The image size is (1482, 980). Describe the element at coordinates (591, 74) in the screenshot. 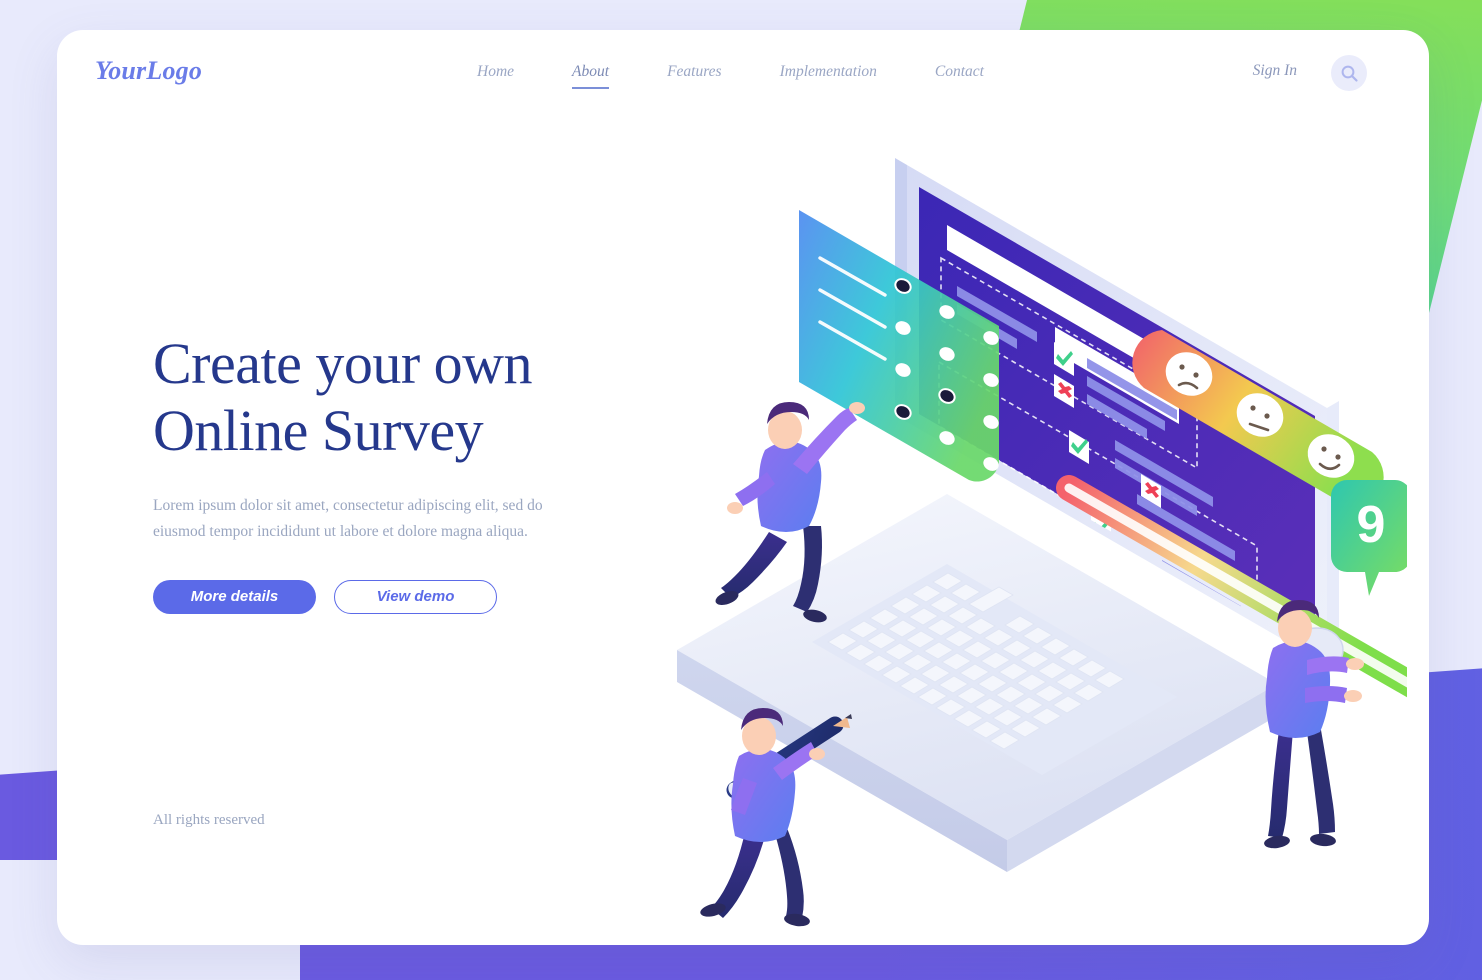

I see `nav-item-about: About` at that location.